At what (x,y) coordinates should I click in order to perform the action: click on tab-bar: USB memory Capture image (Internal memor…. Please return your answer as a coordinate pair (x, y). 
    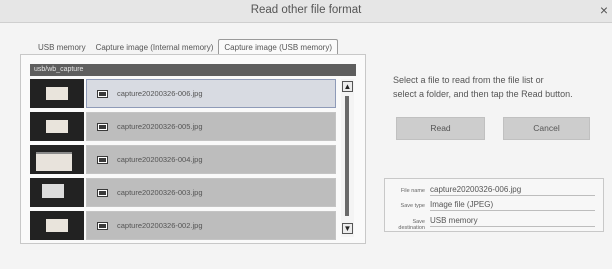
    Looking at the image, I should click on (185, 45).